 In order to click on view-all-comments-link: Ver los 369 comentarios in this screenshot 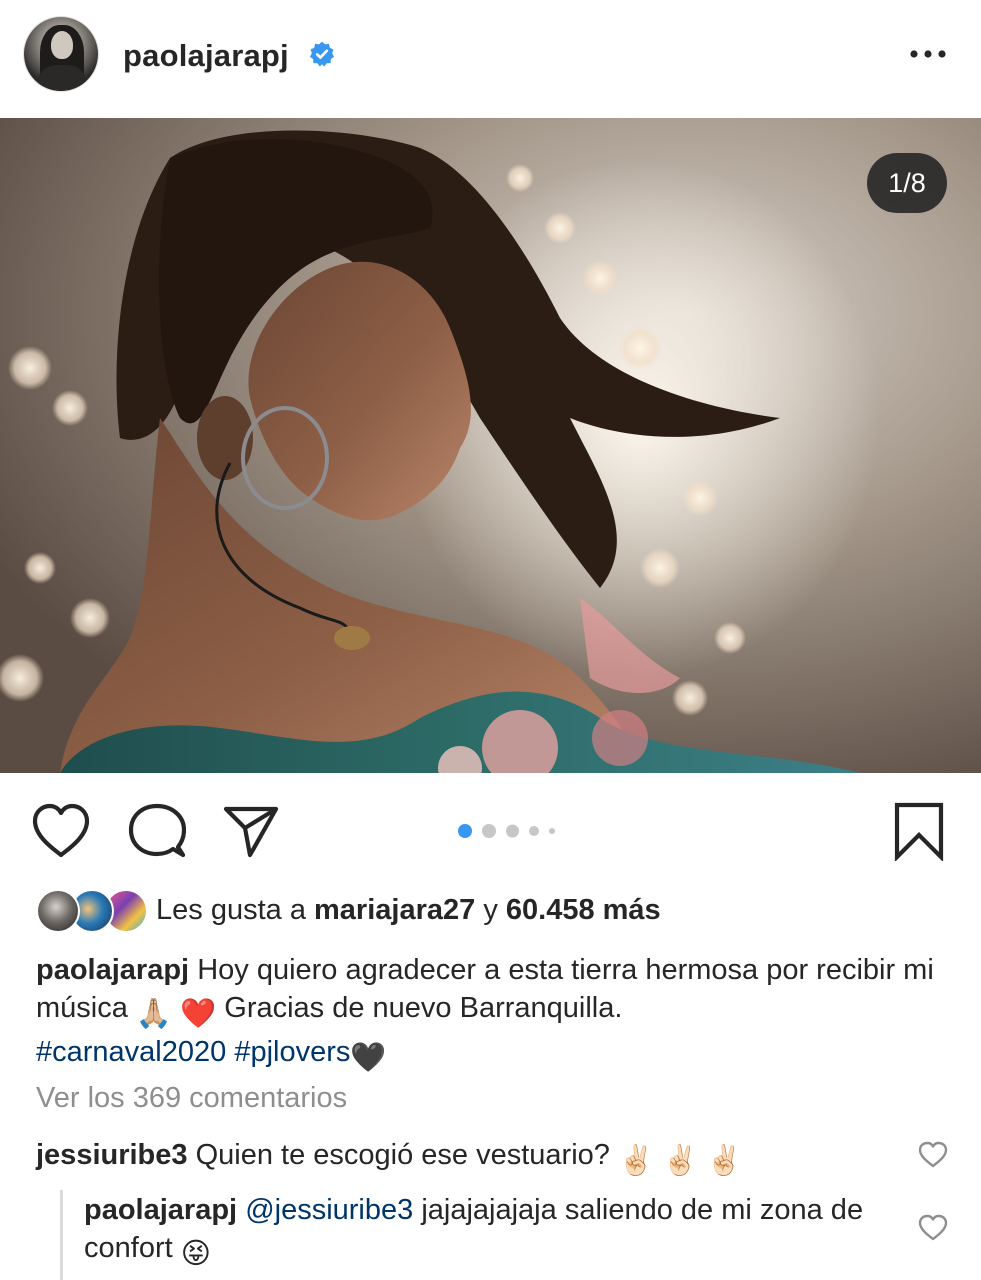, I will do `click(191, 1098)`.